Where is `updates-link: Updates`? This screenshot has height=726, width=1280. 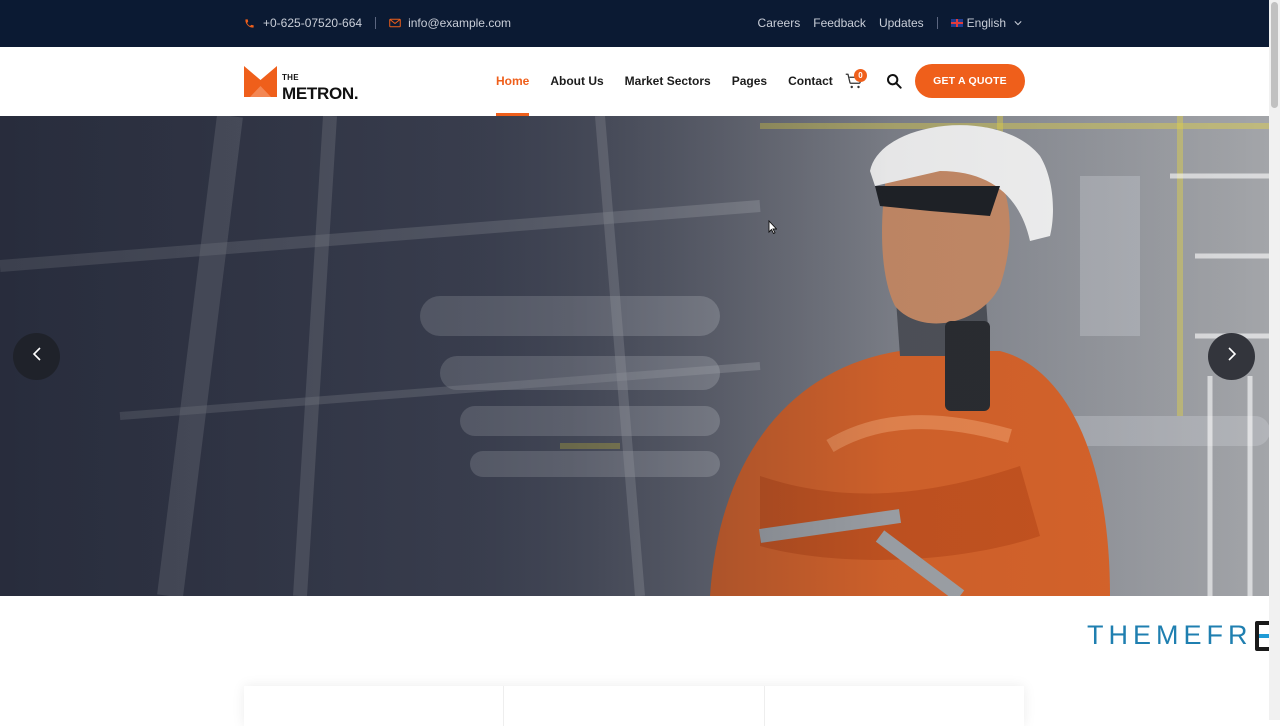 updates-link: Updates is located at coordinates (901, 23).